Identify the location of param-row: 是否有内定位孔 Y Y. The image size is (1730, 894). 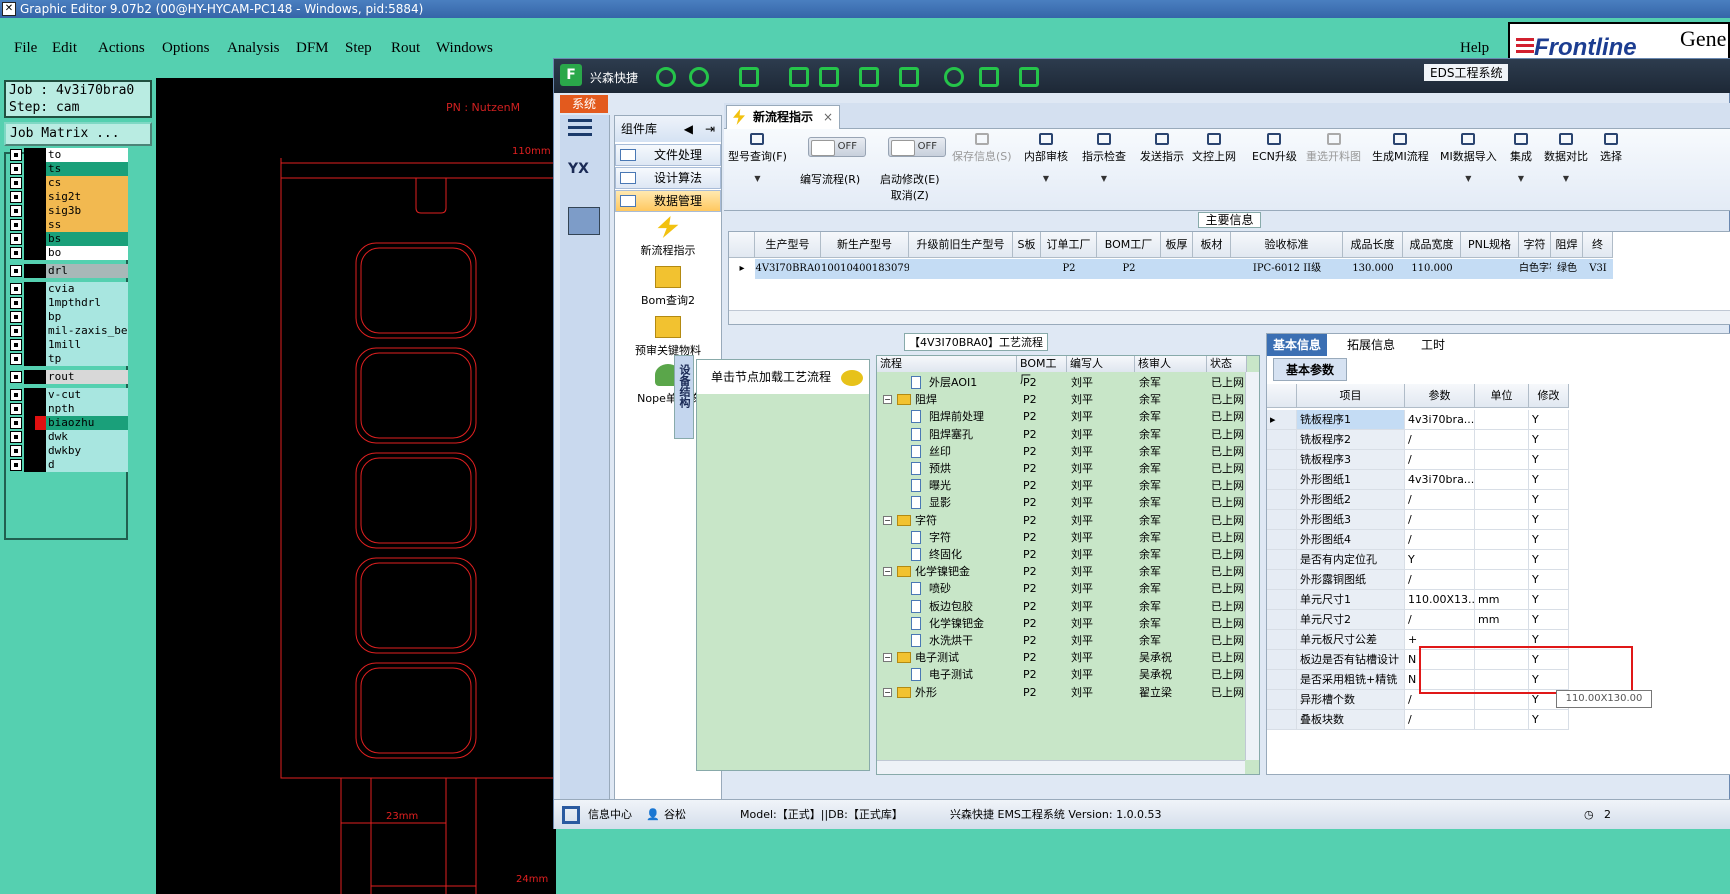
(1498, 560).